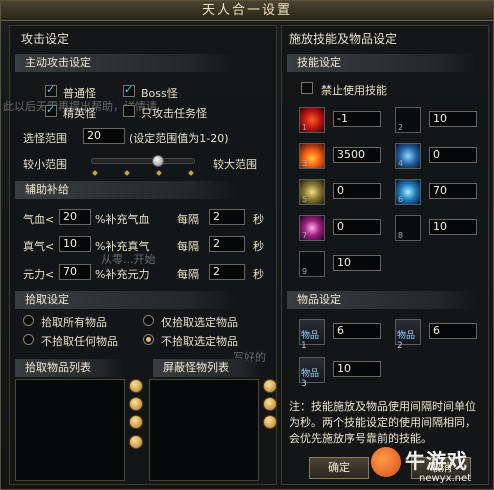 The width and height of the screenshot is (494, 490). I want to click on pickup-selected-radio, so click(148, 320).